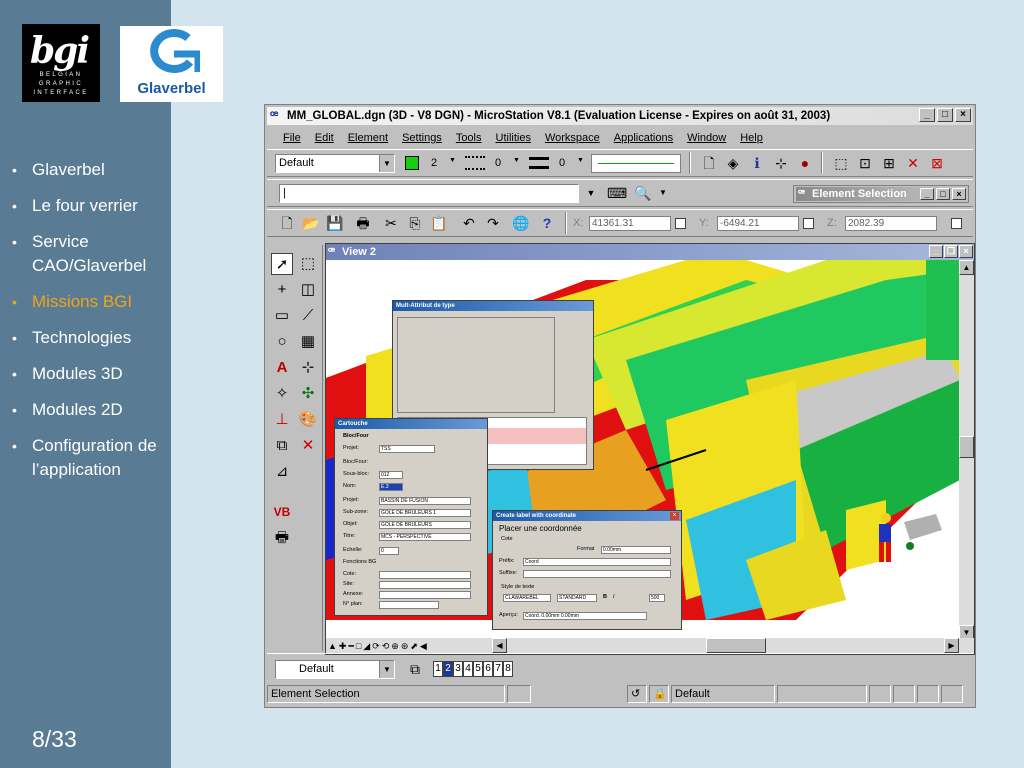 The width and height of the screenshot is (1024, 768). Describe the element at coordinates (936, 251) in the screenshot. I see `view-minimize-button: _` at that location.